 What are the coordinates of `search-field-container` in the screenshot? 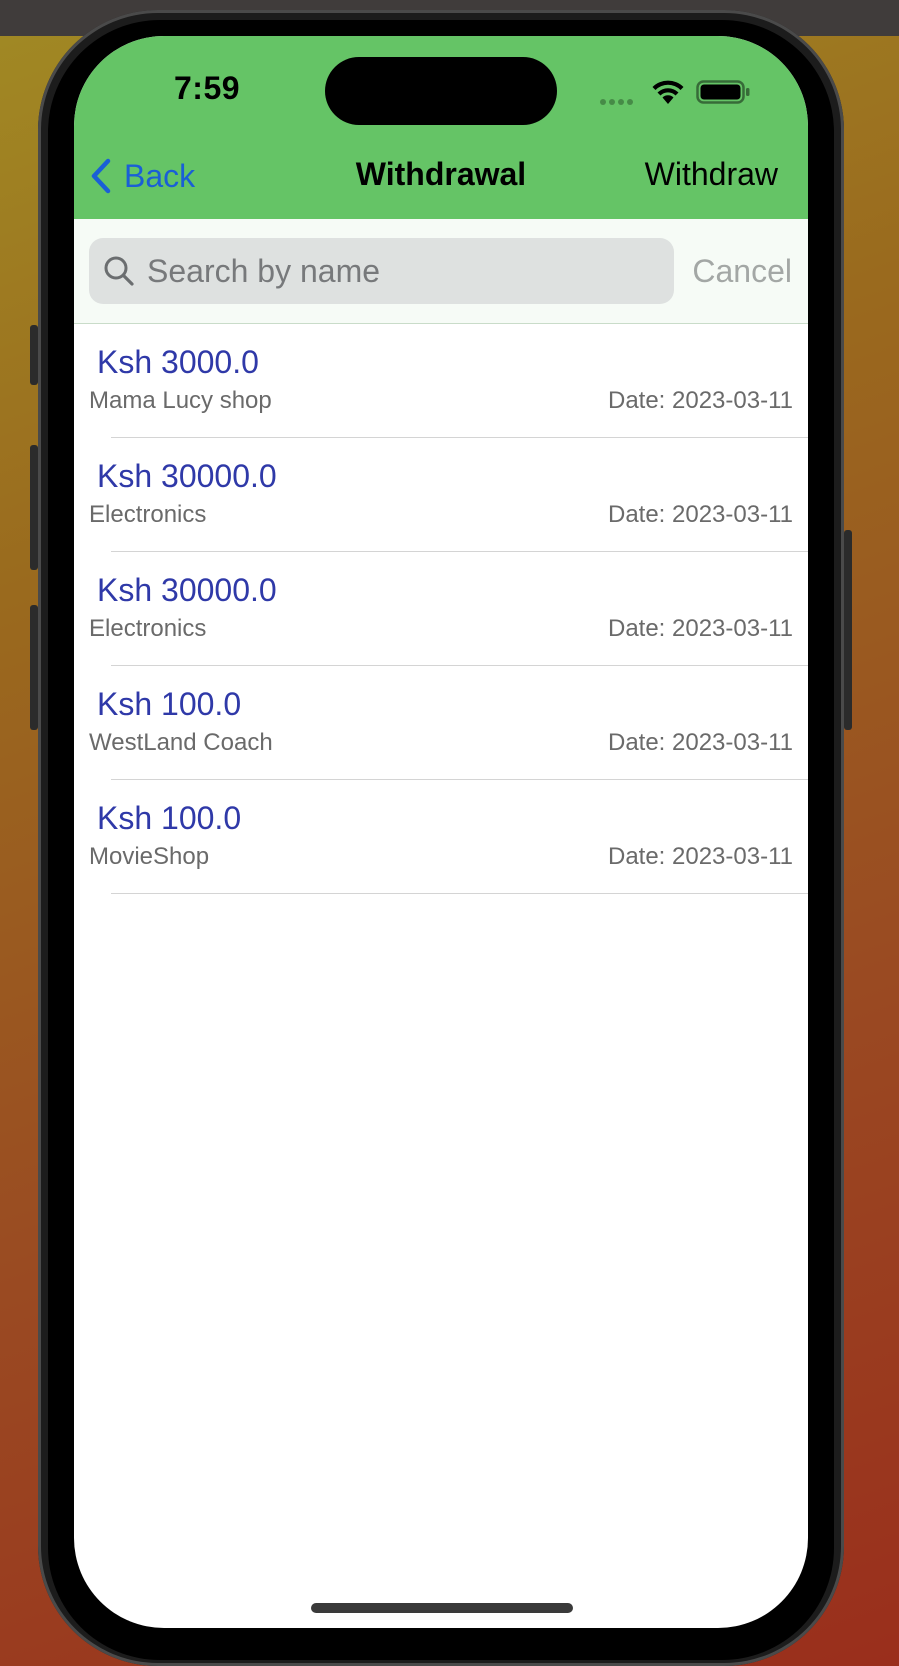 It's located at (381, 271).